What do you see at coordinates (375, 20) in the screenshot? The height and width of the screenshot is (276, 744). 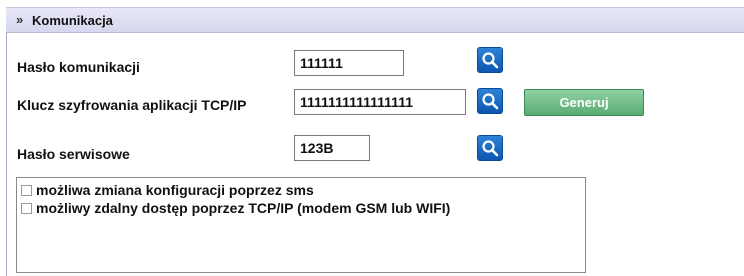 I see `section-header-komunikacja: » Komunikacja` at bounding box center [375, 20].